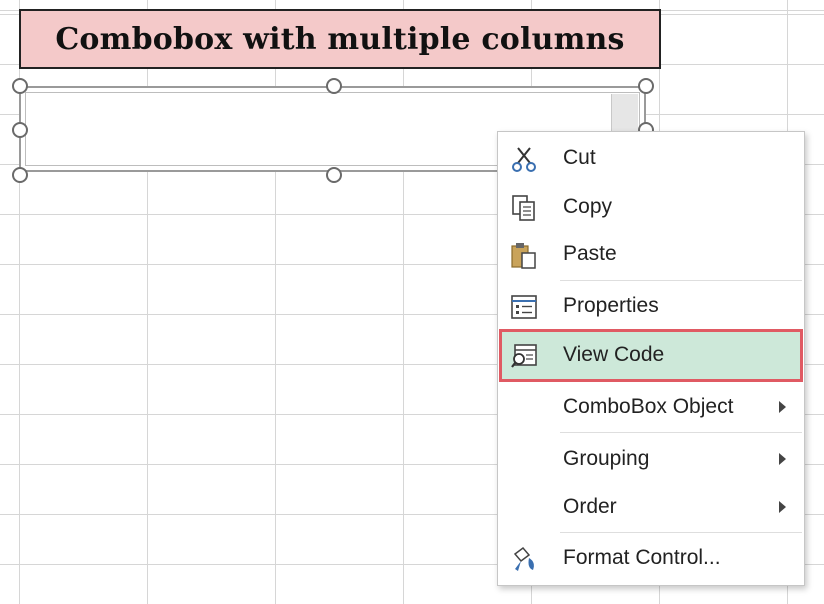  What do you see at coordinates (524, 356) in the screenshot?
I see `view-code-icon` at bounding box center [524, 356].